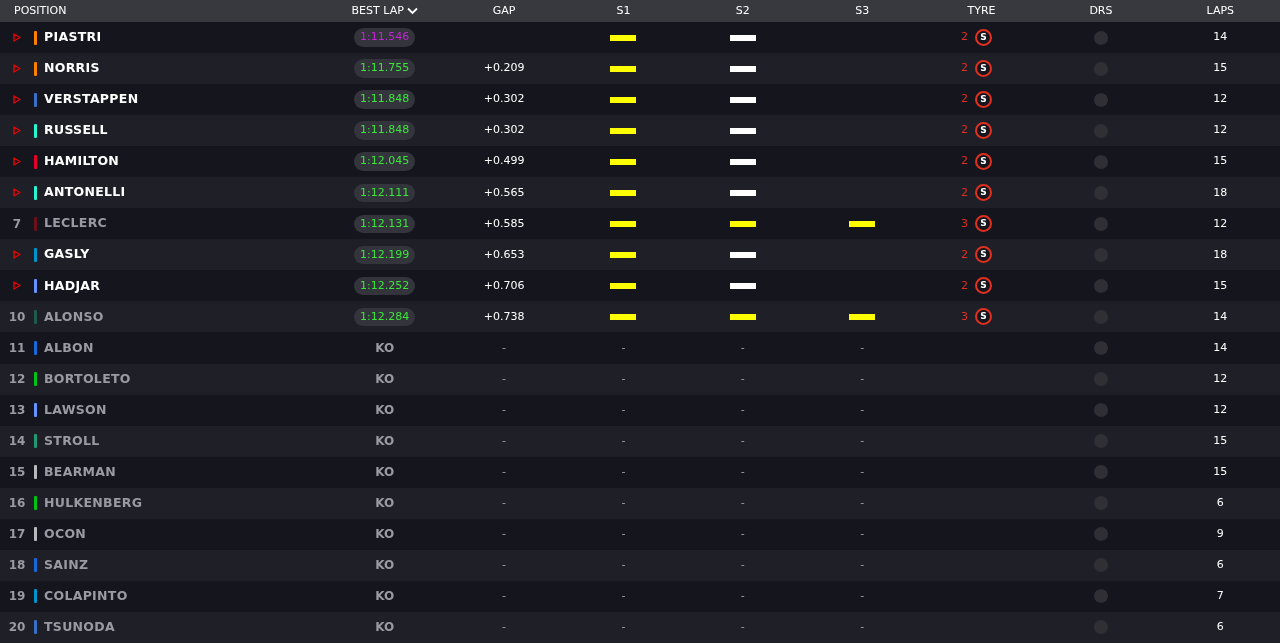 Image resolution: width=1280 pixels, height=643 pixels. Describe the element at coordinates (504, 130) in the screenshot. I see `gap-value: +0.302` at that location.